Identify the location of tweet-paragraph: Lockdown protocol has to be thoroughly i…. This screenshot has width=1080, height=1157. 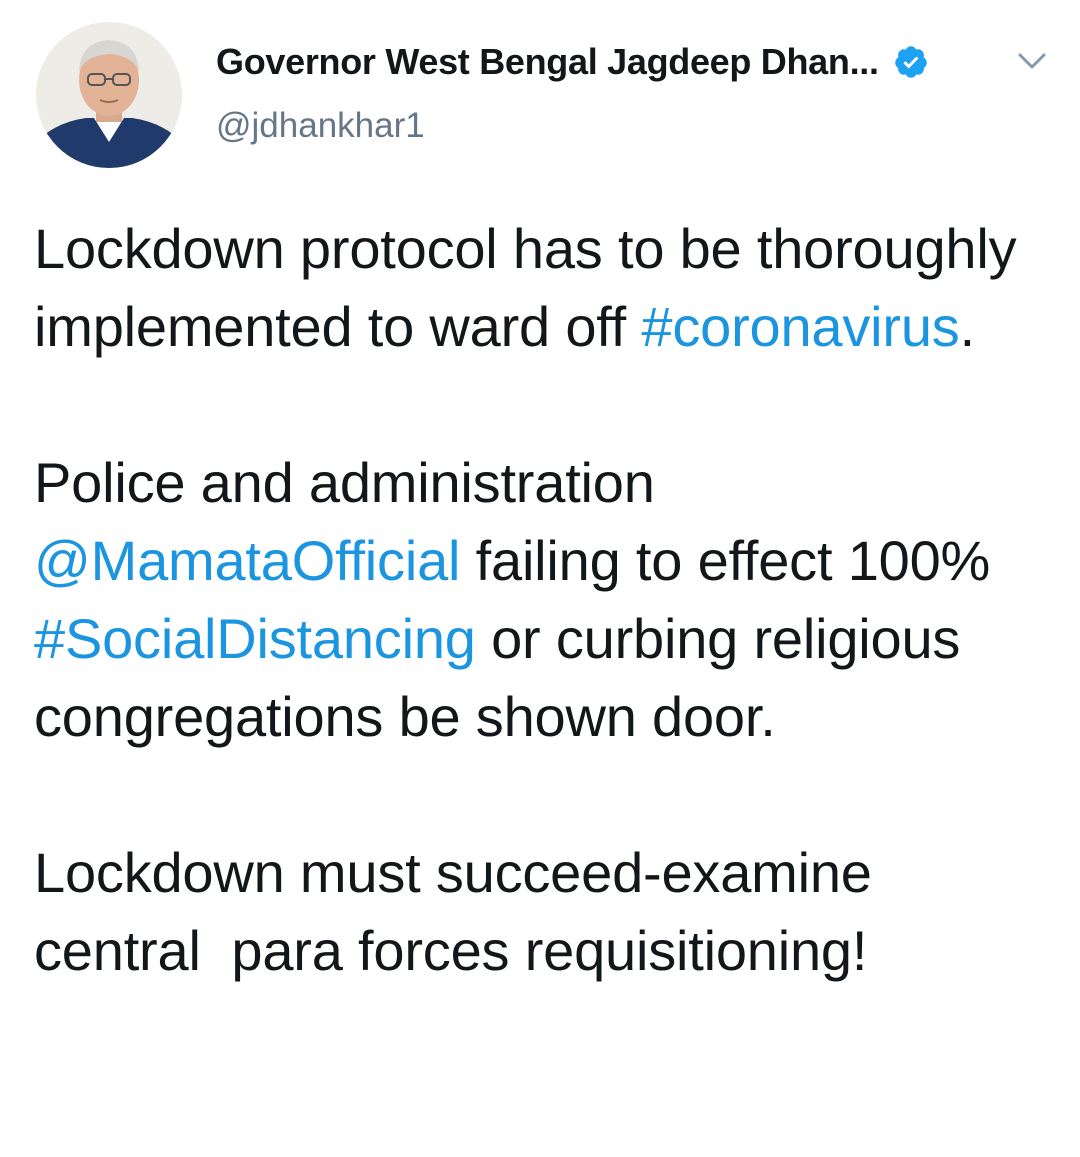
(539, 288).